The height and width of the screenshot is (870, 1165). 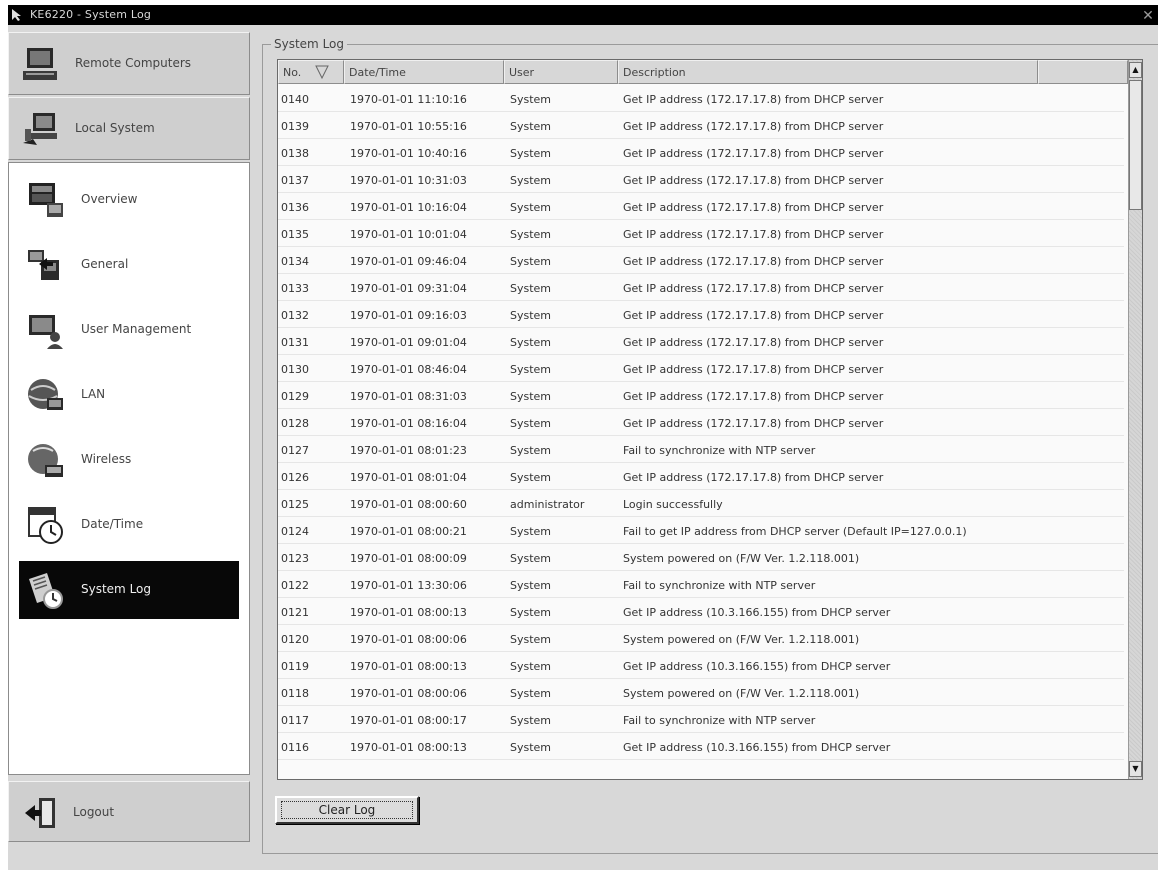 What do you see at coordinates (561, 72) in the screenshot?
I see `column-header-user: User` at bounding box center [561, 72].